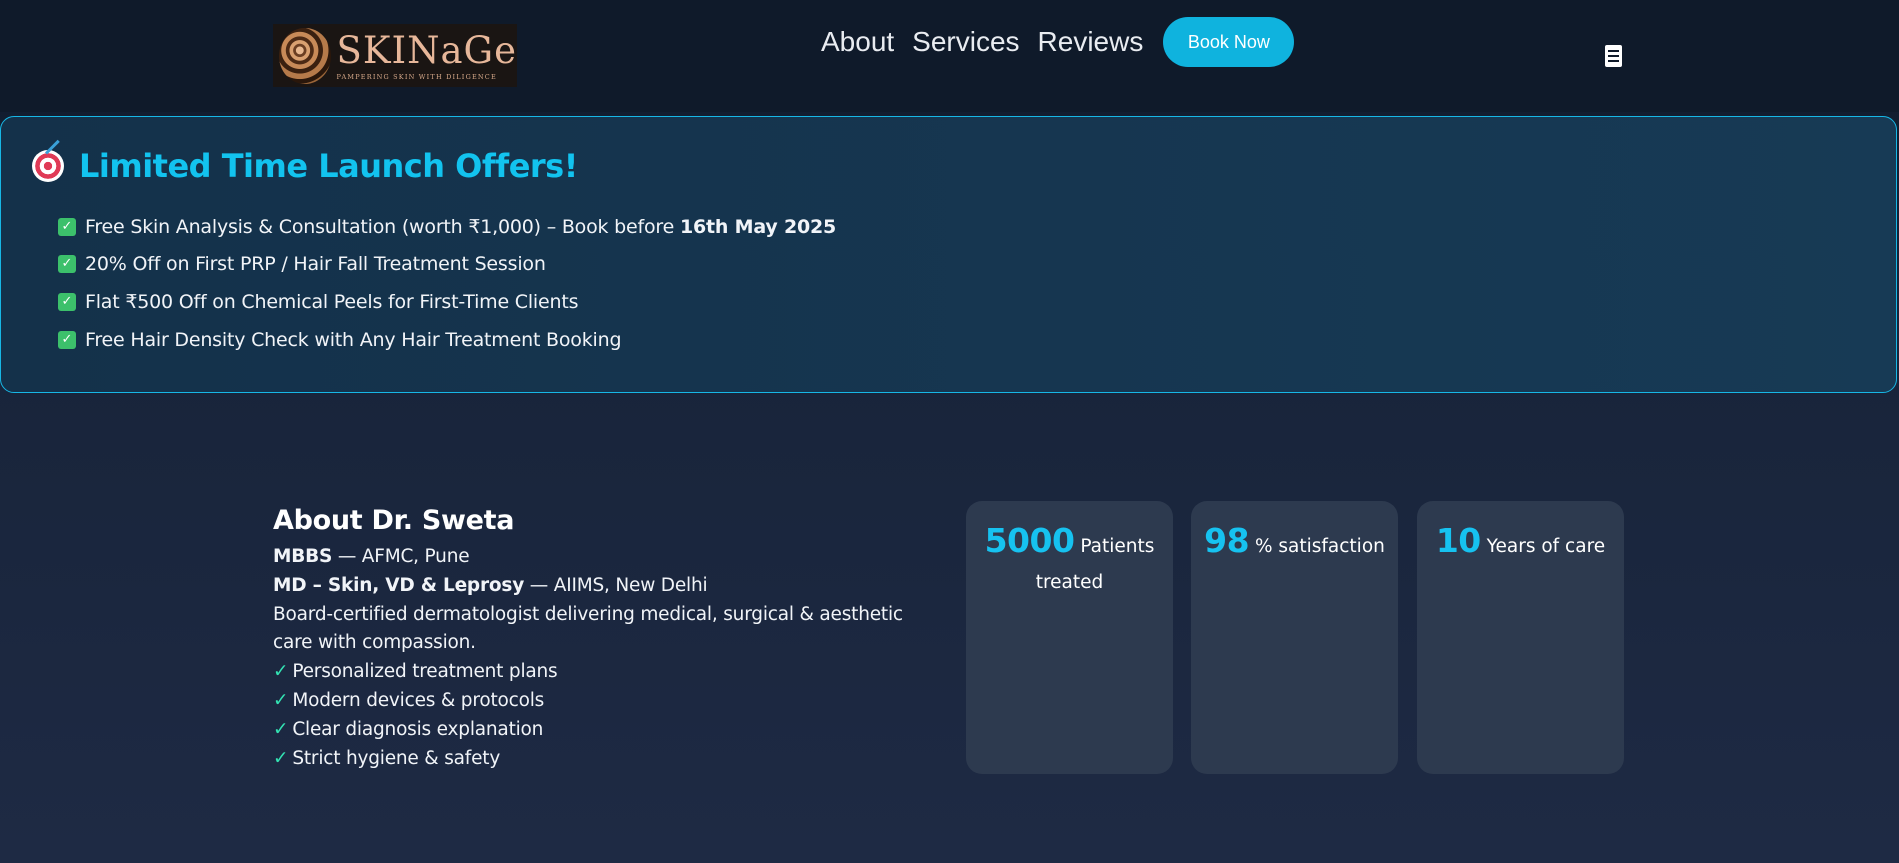 The height and width of the screenshot is (863, 1899). What do you see at coordinates (418, 700) in the screenshot?
I see `point-text: Modern devices & protocols` at bounding box center [418, 700].